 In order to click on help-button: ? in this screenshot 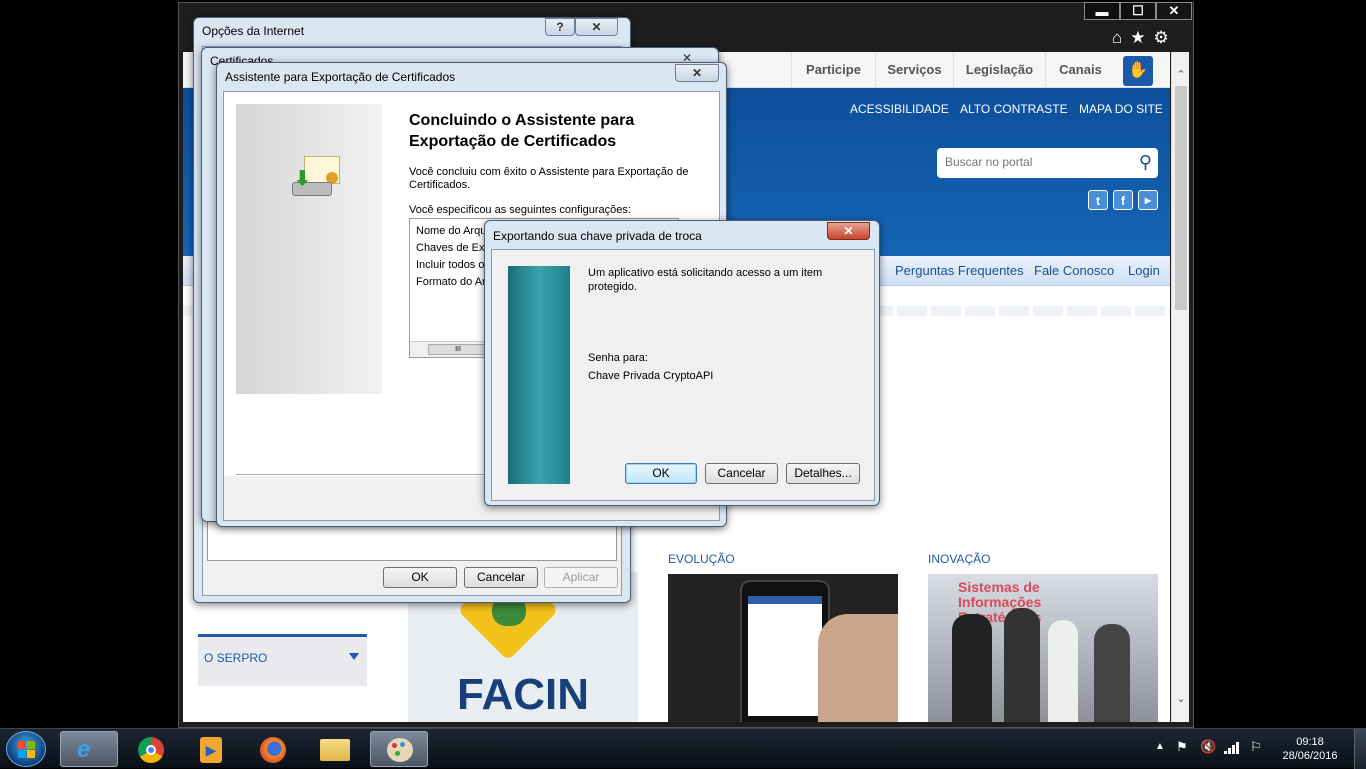, I will do `click(560, 27)`.